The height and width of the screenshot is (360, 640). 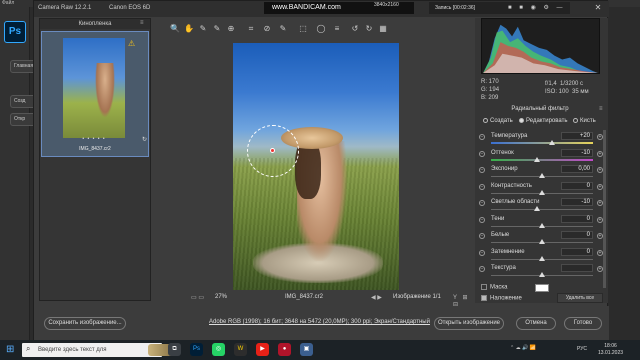 What do you see at coordinates (598, 8) in the screenshot?
I see `close-icon: ✕` at bounding box center [598, 8].